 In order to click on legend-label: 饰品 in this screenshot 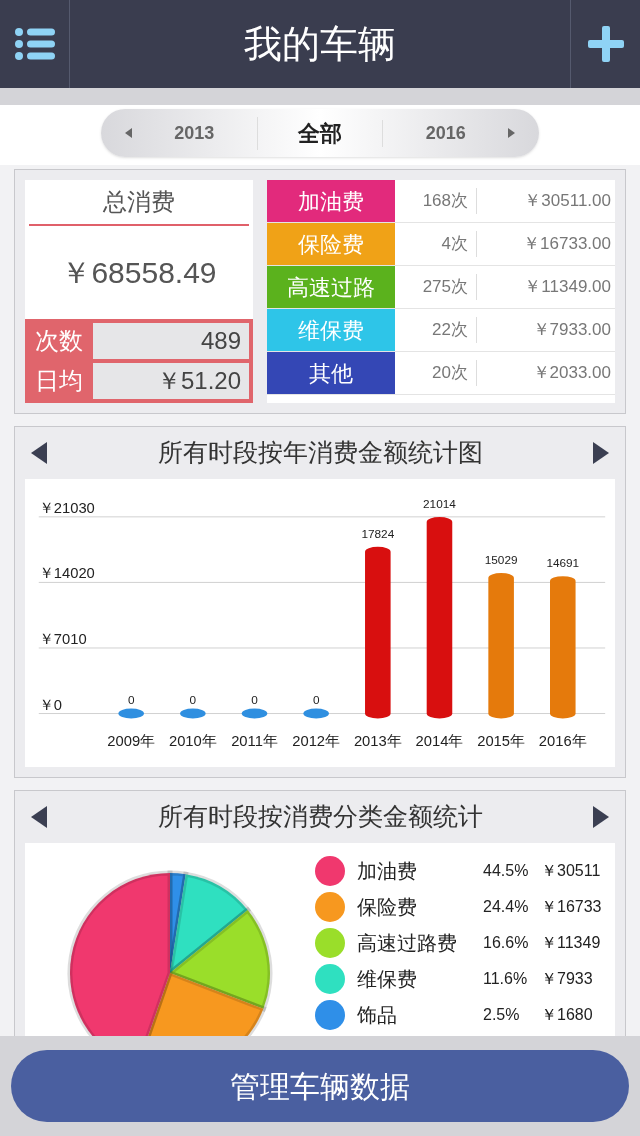, I will do `click(377, 1015)`.